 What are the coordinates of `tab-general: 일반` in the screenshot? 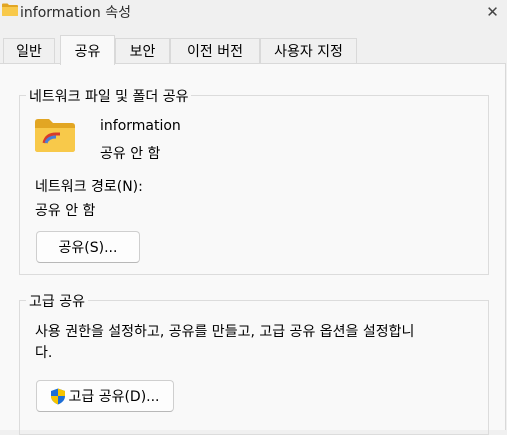 It's located at (29, 50).